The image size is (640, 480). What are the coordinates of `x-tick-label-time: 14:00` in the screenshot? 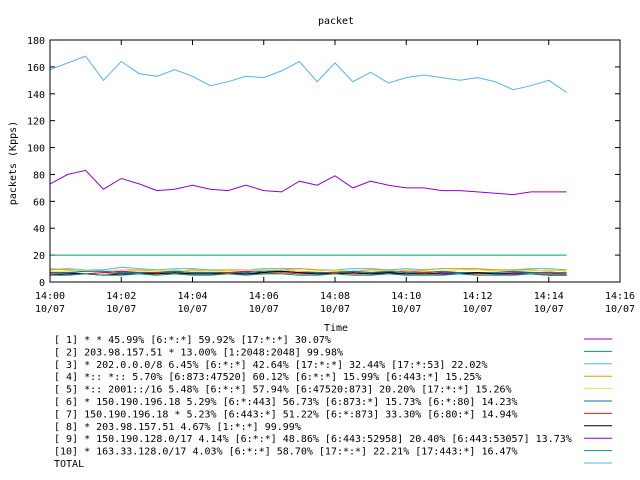 It's located at (50, 296).